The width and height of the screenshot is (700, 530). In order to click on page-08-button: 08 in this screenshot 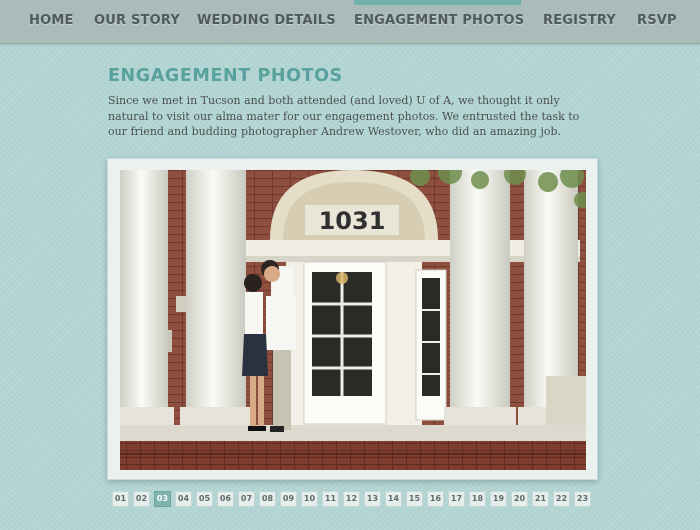, I will do `click(267, 499)`.